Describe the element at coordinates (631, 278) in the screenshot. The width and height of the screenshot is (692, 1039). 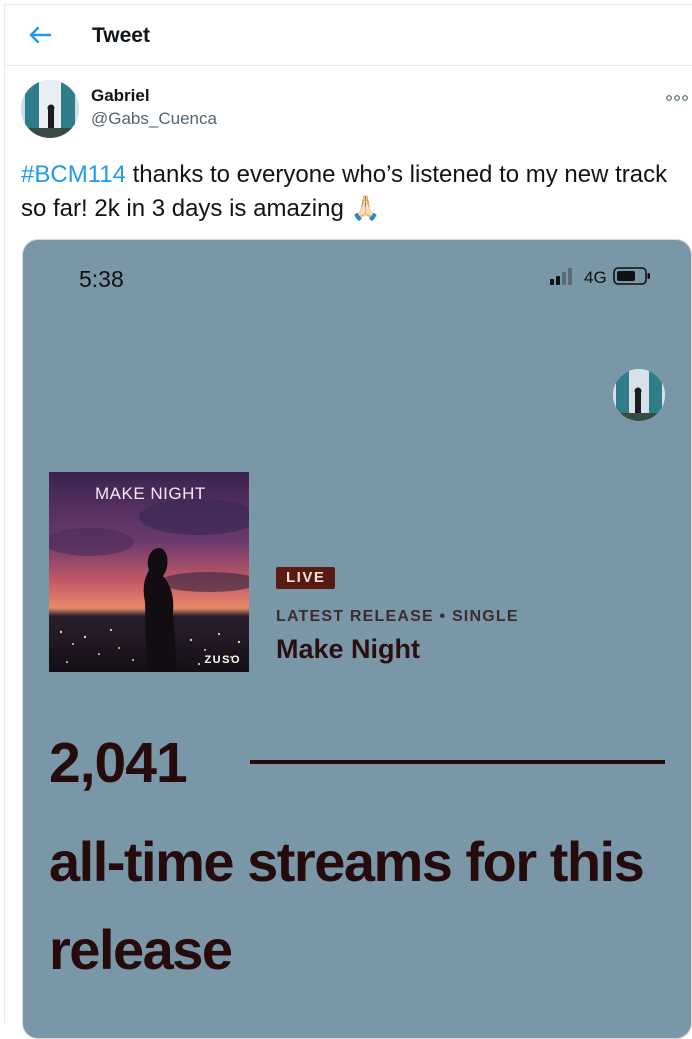
I see `battery-icon` at that location.